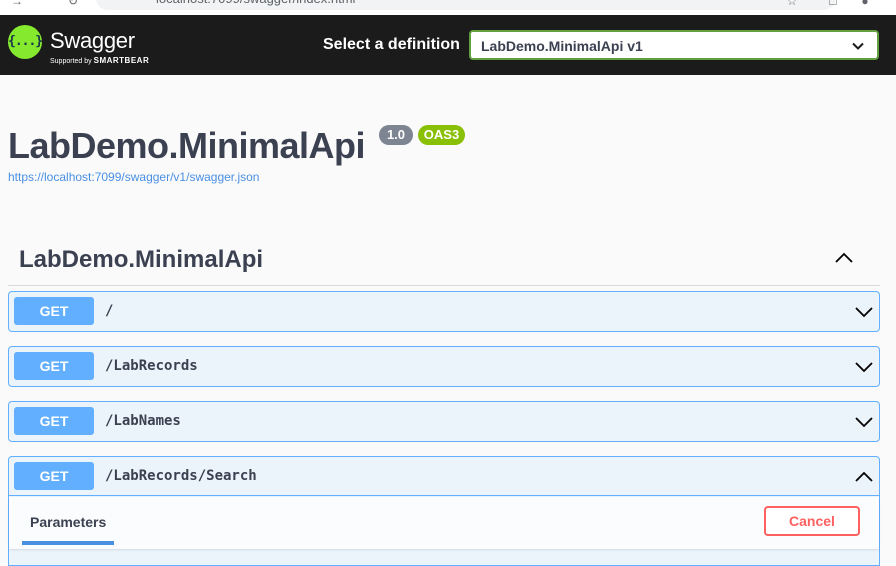 This screenshot has width=896, height=566. Describe the element at coordinates (143, 421) in the screenshot. I see `operation-path: /LabNames` at that location.